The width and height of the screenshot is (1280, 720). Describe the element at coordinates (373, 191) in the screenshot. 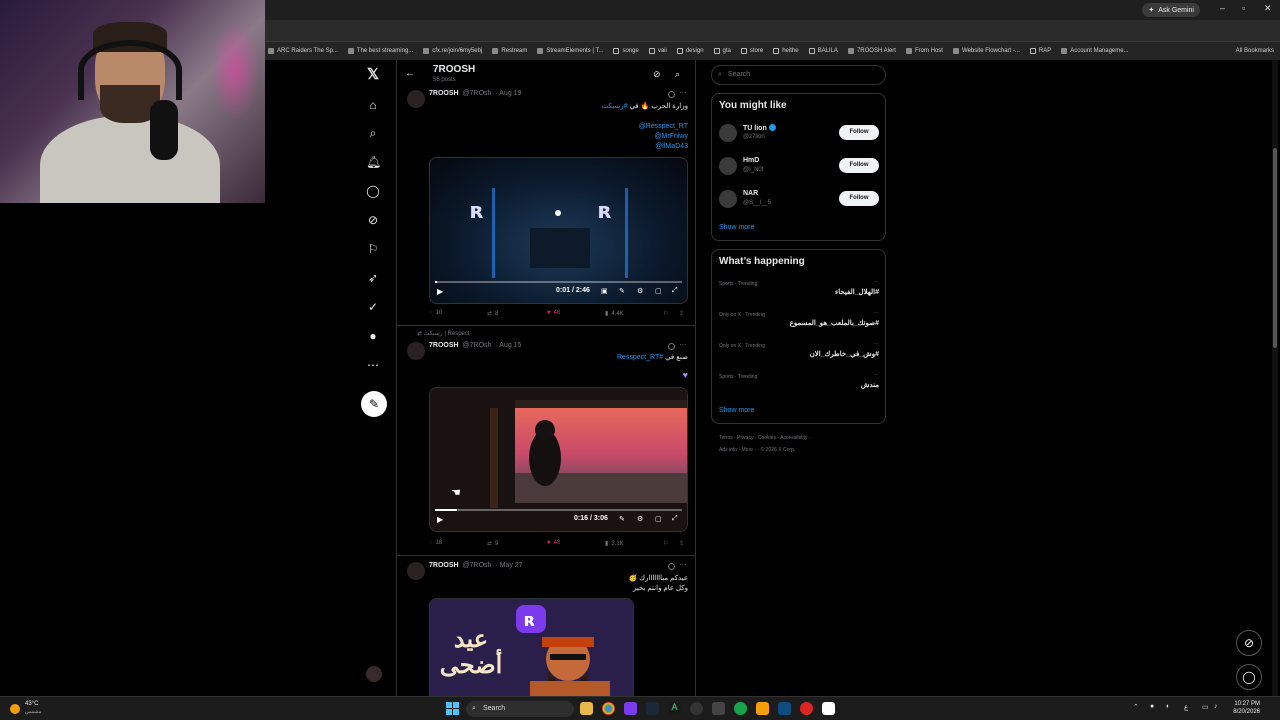

I see `messages-icon: ◯` at that location.